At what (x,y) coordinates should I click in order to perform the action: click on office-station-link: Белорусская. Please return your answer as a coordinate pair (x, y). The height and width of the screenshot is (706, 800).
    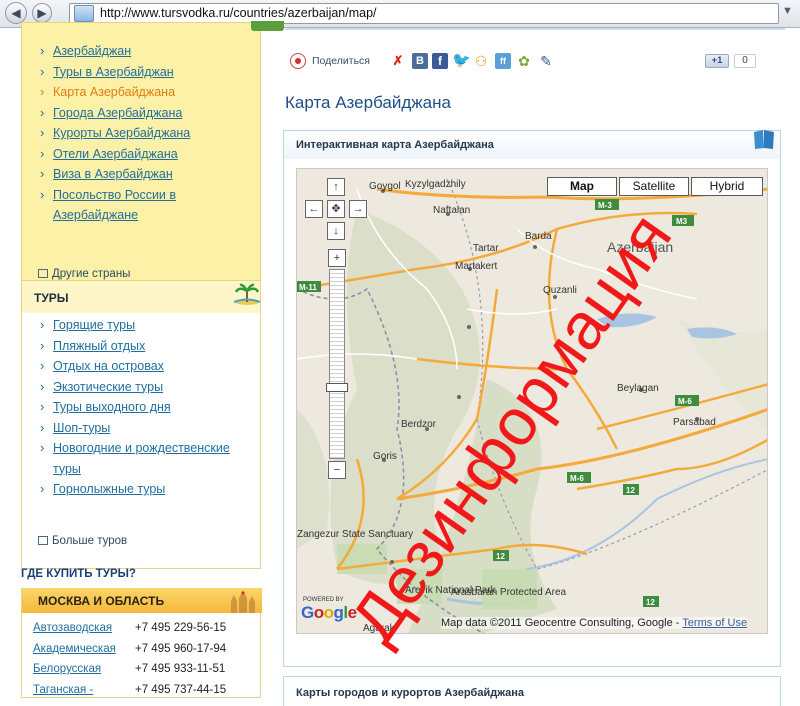
    Looking at the image, I should click on (67, 669).